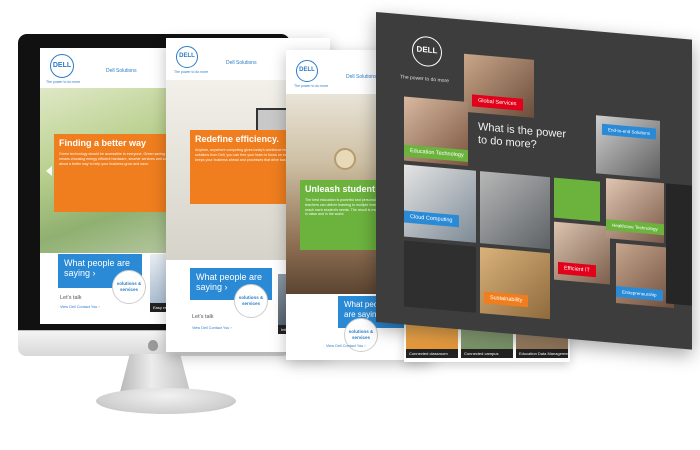  I want to click on tile-end-to-end-solutions: End-to-end Solutions, so click(628, 147).